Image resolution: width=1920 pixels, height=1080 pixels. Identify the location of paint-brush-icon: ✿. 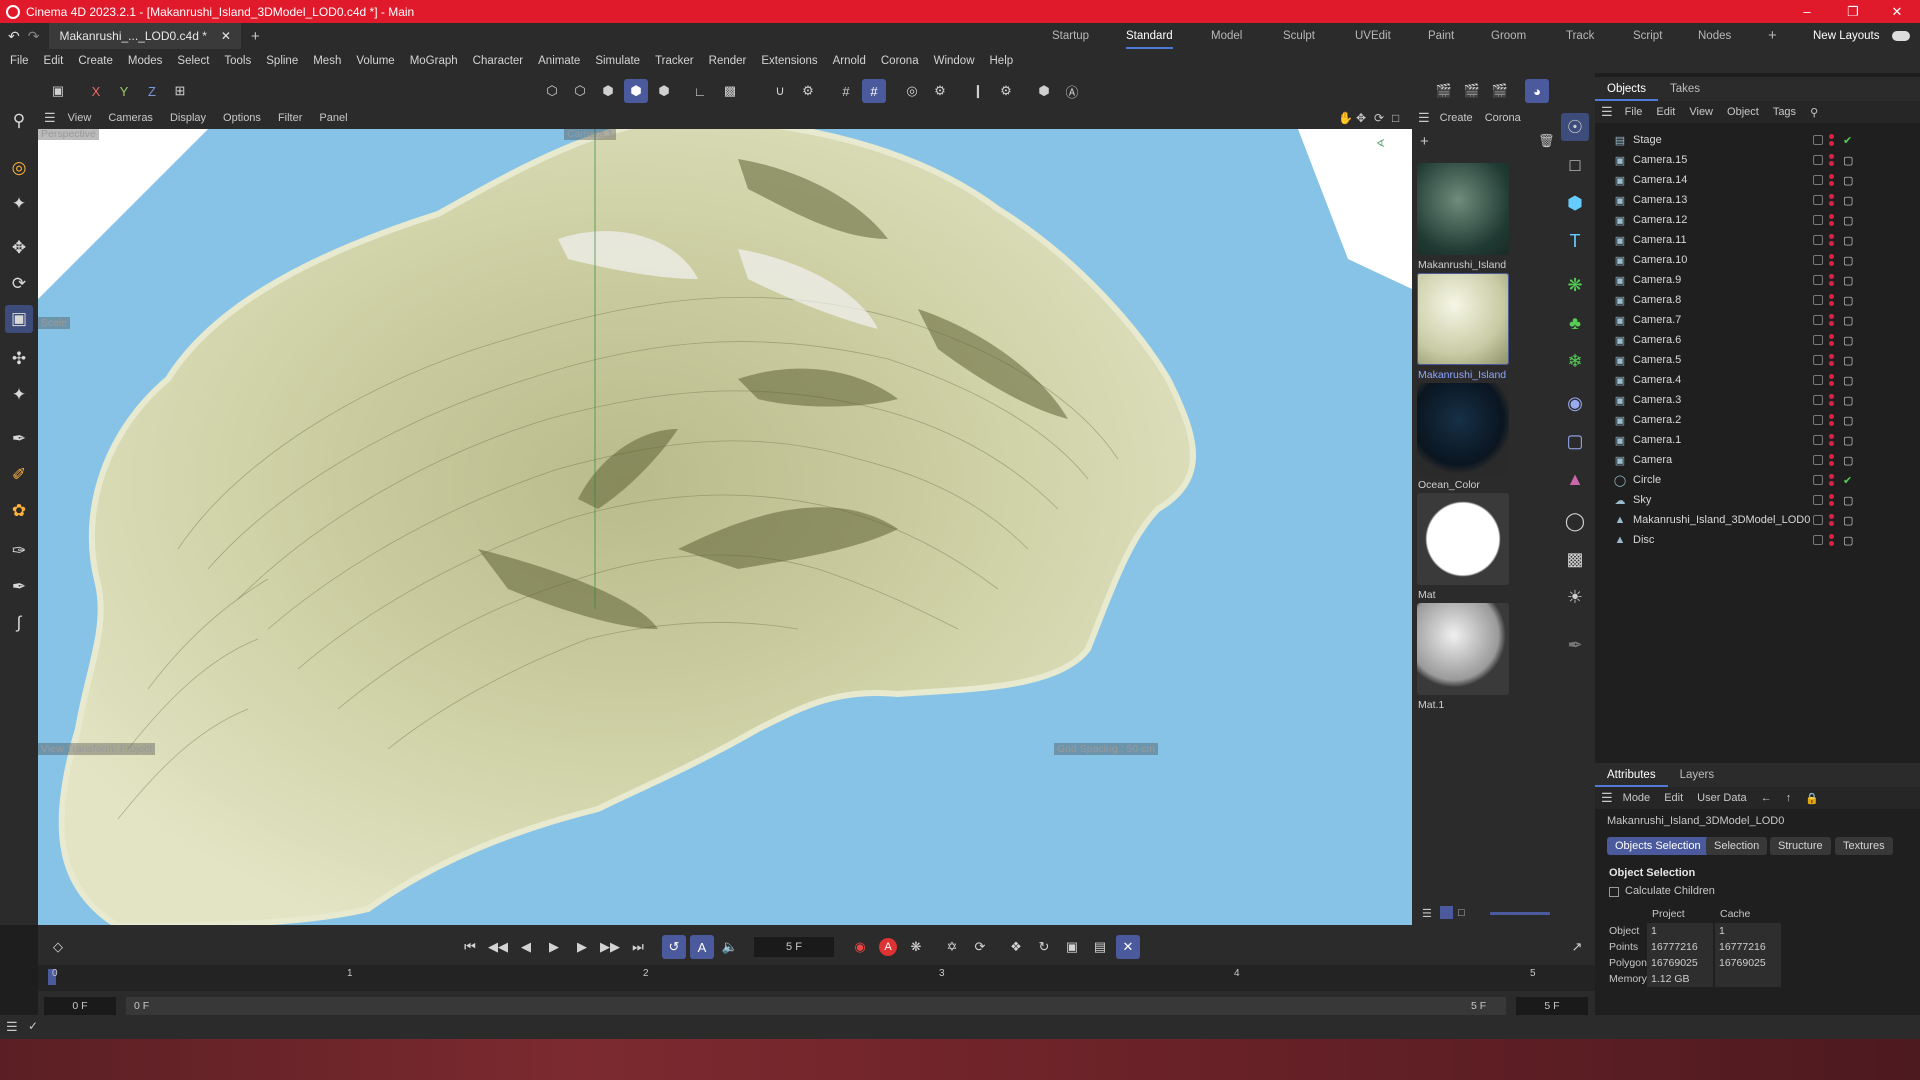
(19, 511).